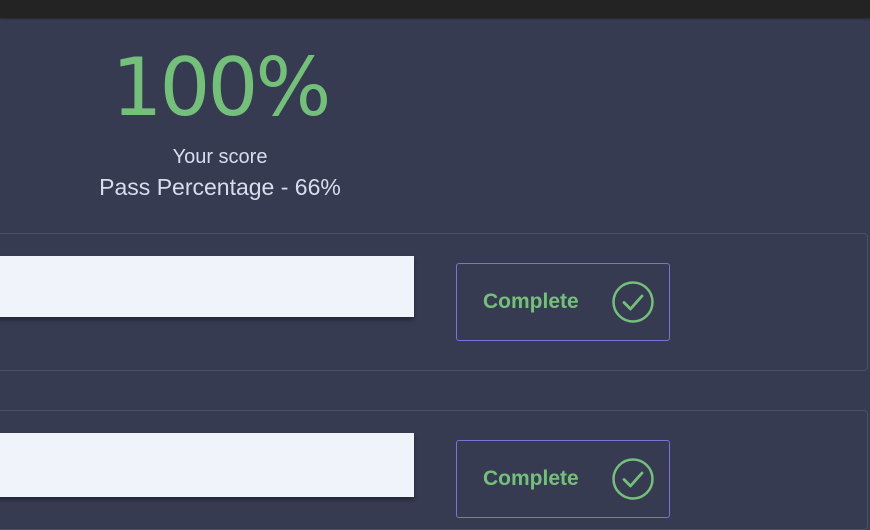 The image size is (870, 530). What do you see at coordinates (221, 87) in the screenshot?
I see `score-value: 100%` at bounding box center [221, 87].